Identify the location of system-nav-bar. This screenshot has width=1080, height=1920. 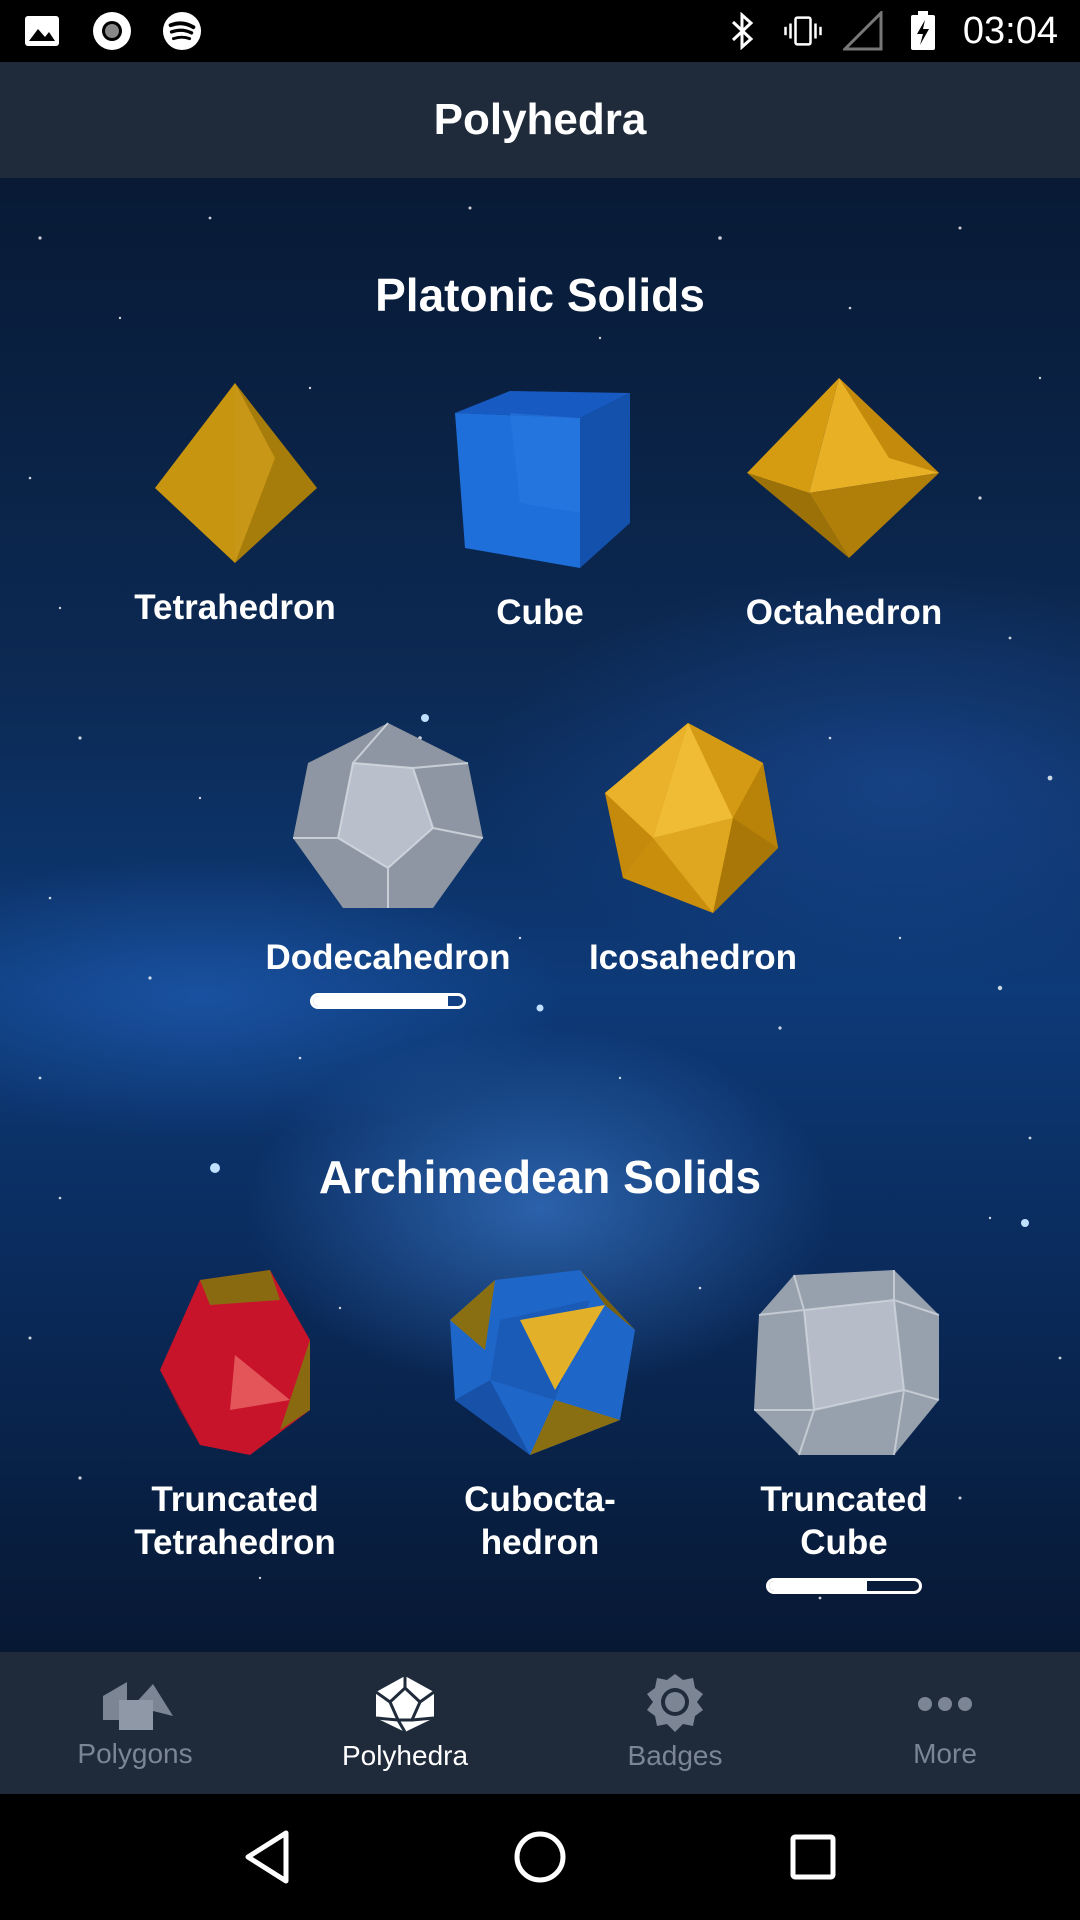
(540, 1857).